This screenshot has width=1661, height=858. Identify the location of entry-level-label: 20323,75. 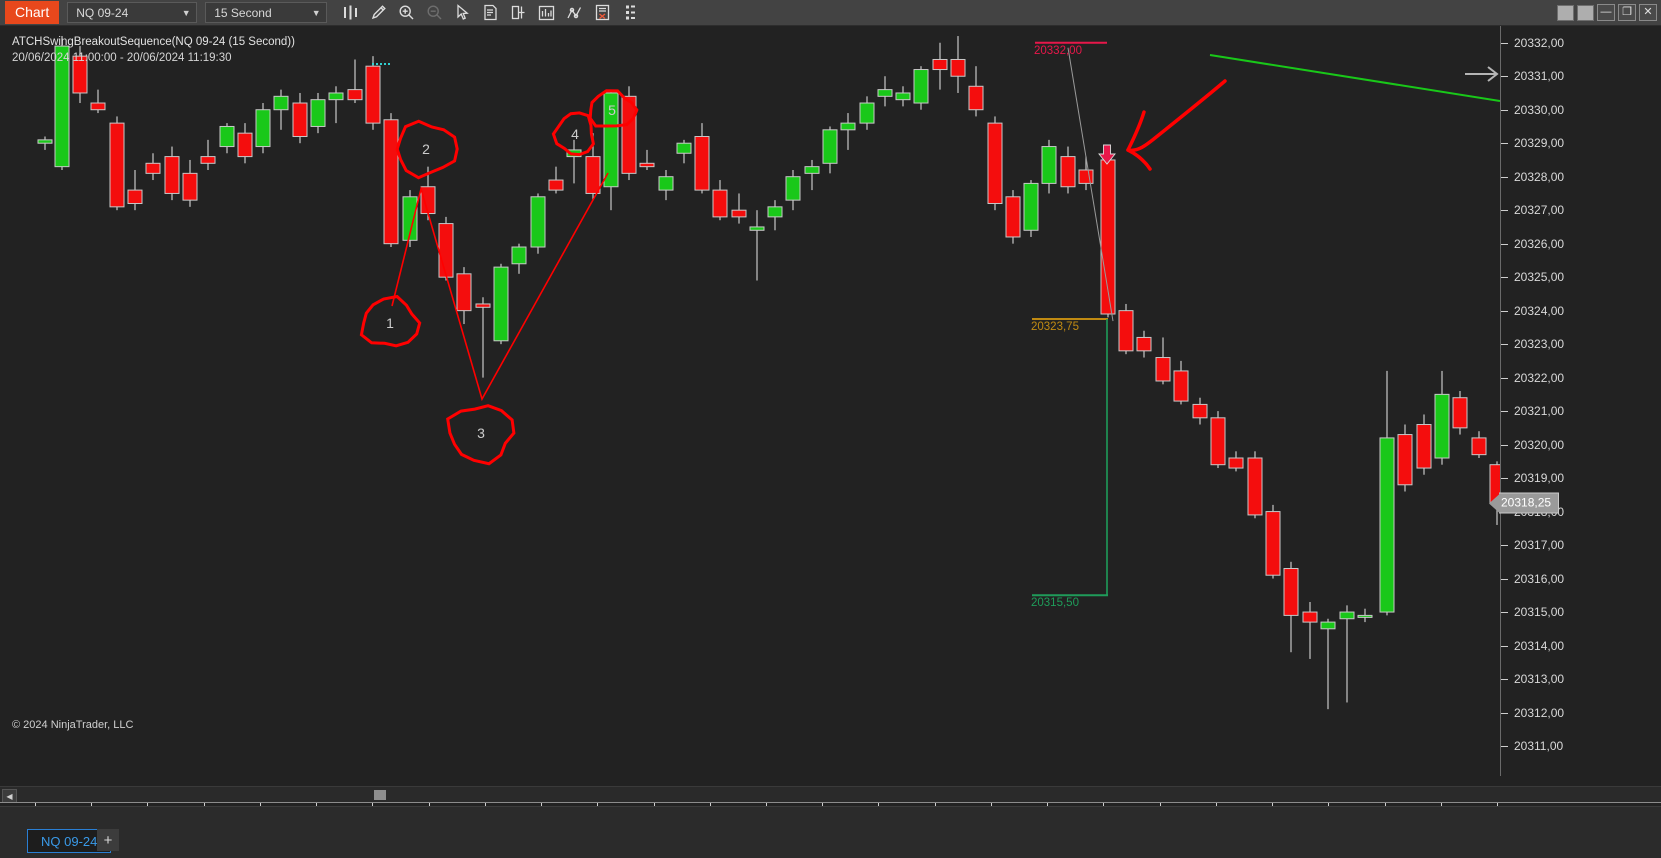
(1055, 327).